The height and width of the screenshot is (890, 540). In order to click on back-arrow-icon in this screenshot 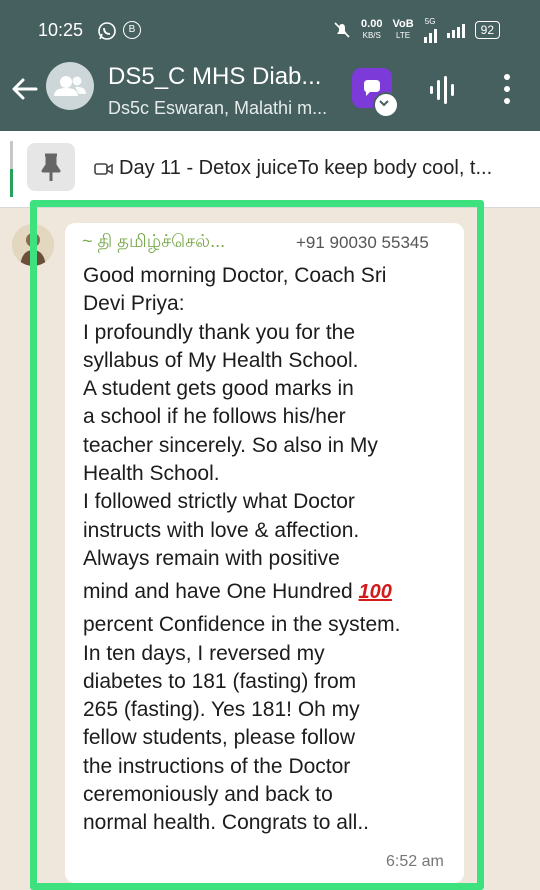, I will do `click(25, 89)`.